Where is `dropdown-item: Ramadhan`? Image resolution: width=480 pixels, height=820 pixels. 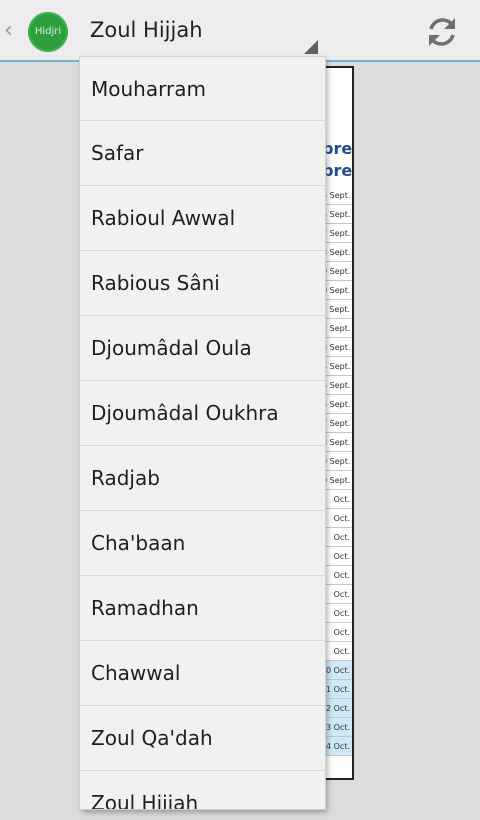
dropdown-item: Ramadhan is located at coordinates (202, 608).